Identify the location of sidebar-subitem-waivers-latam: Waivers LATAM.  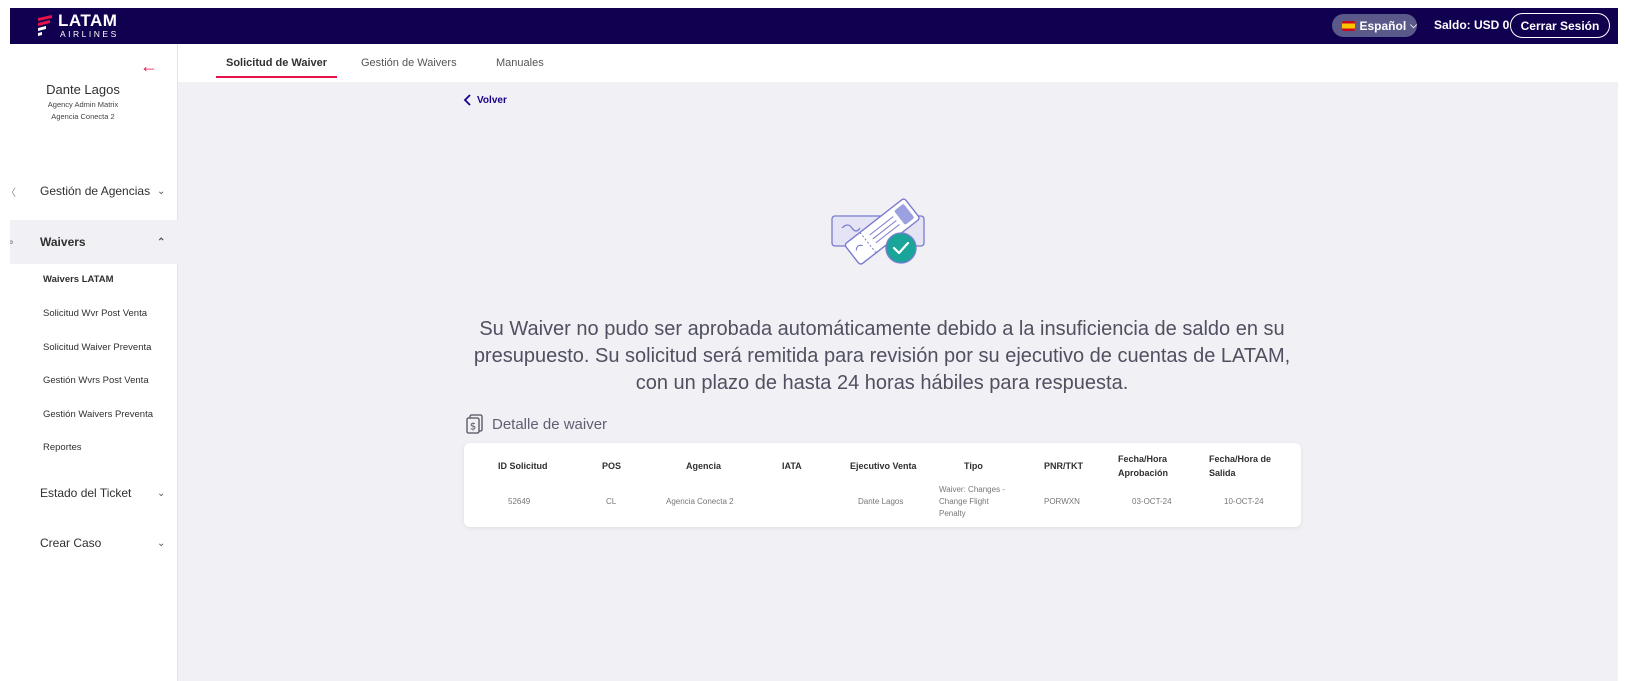
(78, 279).